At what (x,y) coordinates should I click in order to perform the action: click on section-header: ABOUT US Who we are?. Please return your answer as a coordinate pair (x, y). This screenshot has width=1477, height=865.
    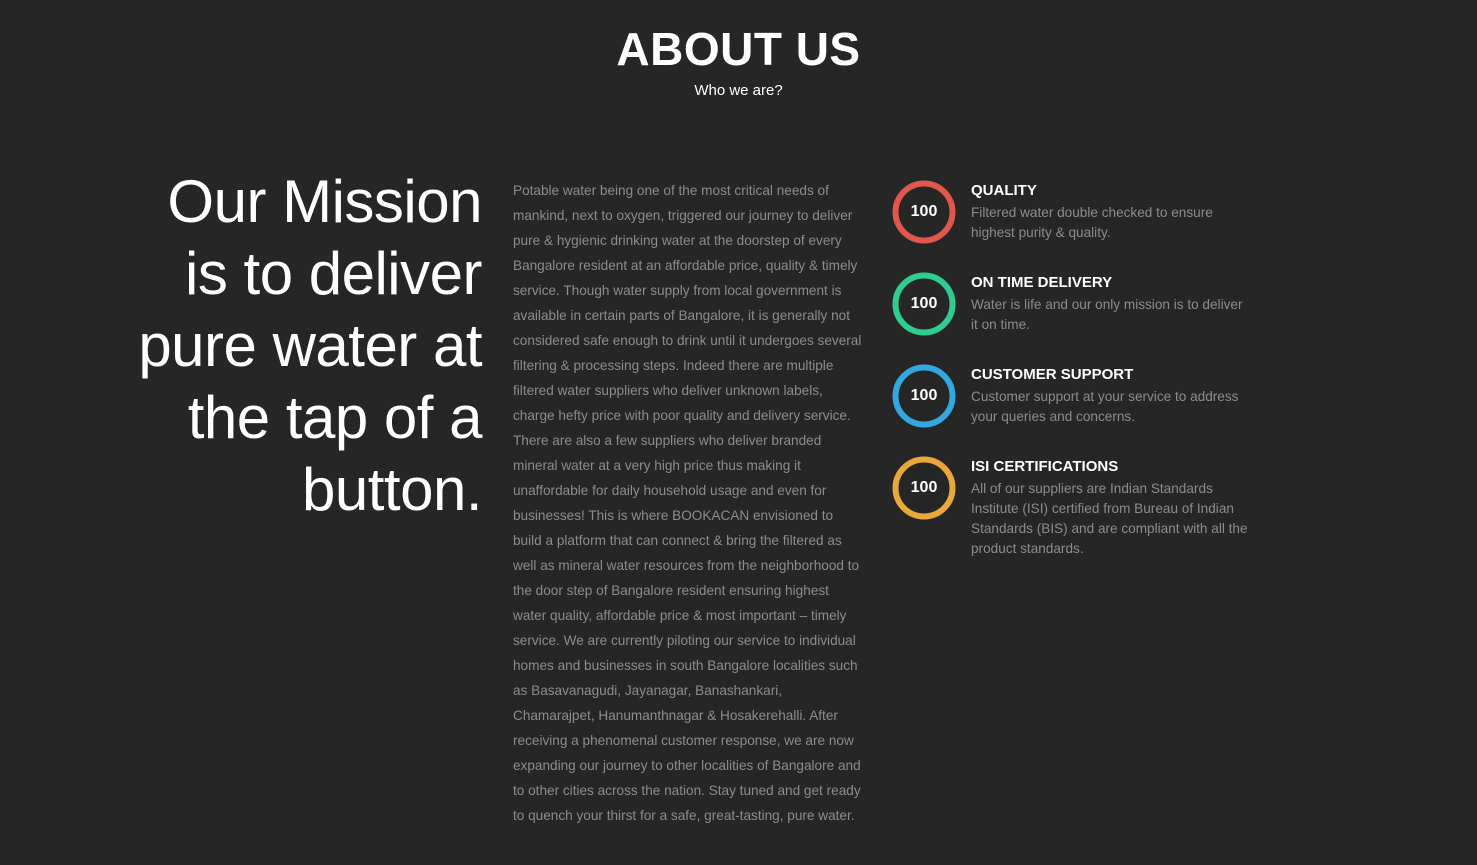
    Looking at the image, I should click on (738, 61).